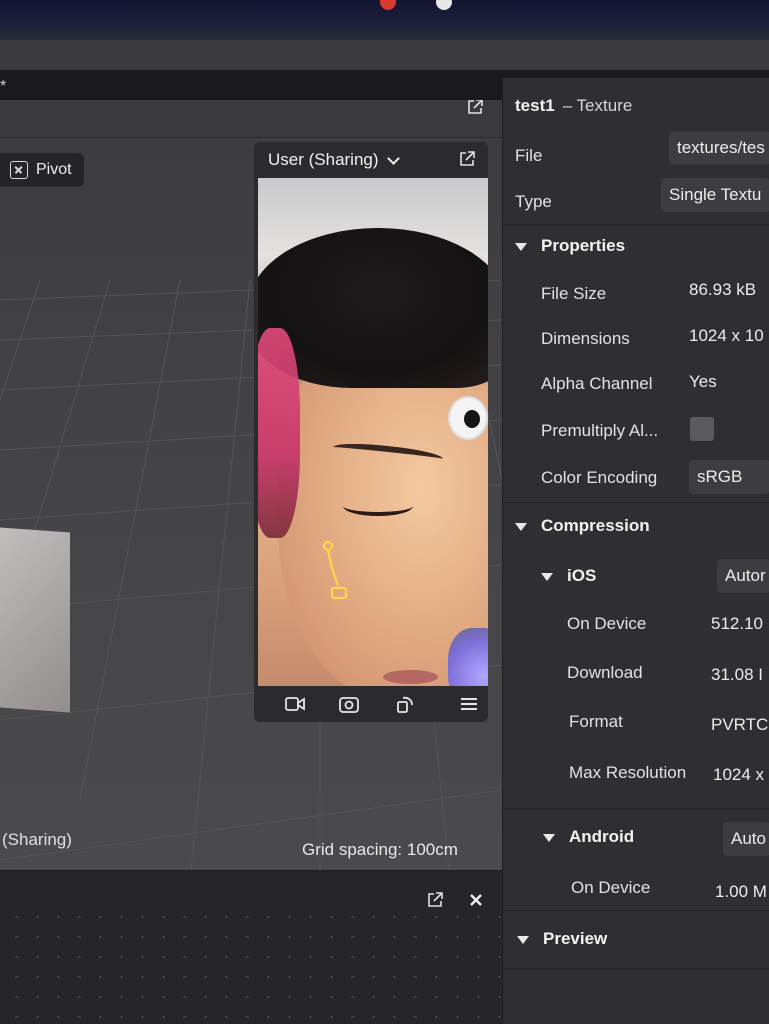 This screenshot has width=769, height=1024. What do you see at coordinates (703, 381) in the screenshot?
I see `alpha-channel-value: Yes` at bounding box center [703, 381].